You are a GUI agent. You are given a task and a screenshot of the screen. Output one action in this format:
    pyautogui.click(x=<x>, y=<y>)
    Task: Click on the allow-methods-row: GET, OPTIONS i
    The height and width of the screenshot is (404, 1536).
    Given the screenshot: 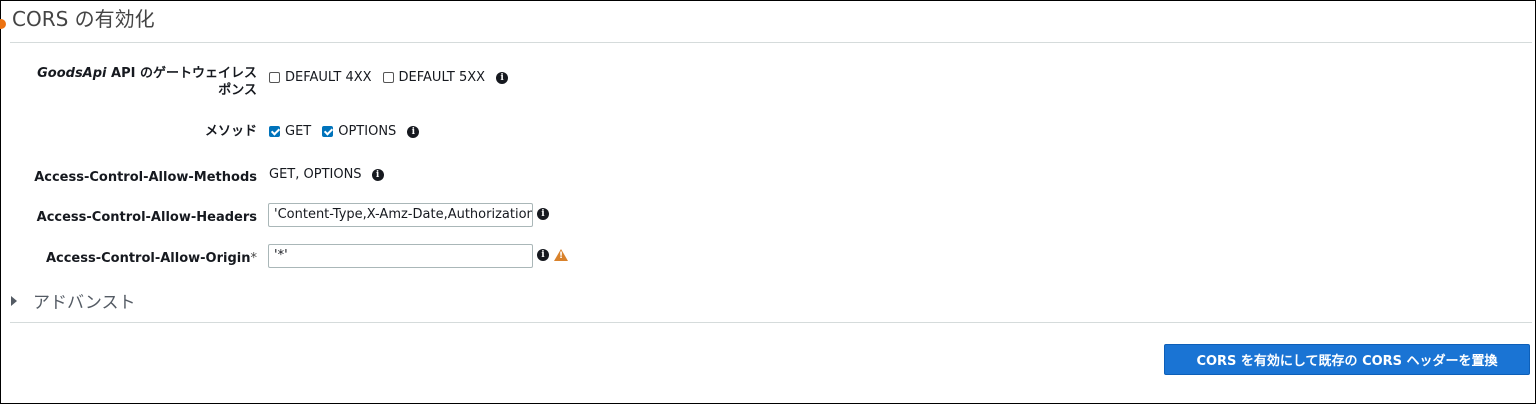 What is the action you would take?
    pyautogui.click(x=326, y=174)
    